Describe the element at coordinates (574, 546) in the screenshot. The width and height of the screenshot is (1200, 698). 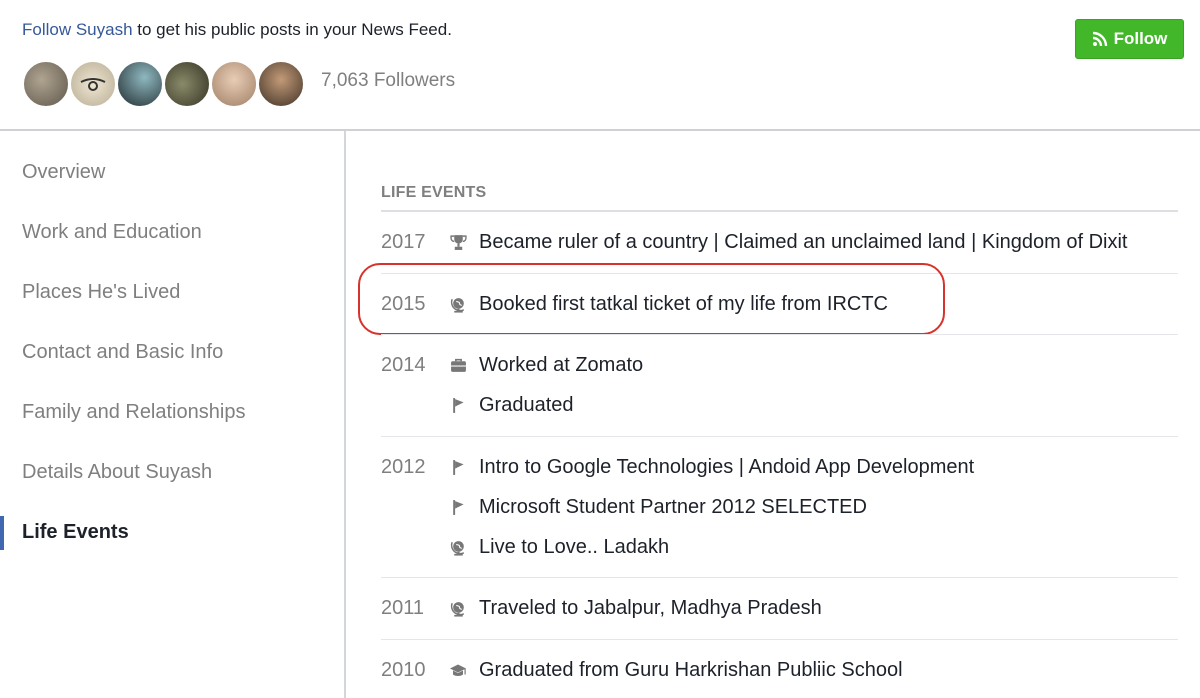
I see `life-event-text: Live to Love.. Ladakh` at that location.